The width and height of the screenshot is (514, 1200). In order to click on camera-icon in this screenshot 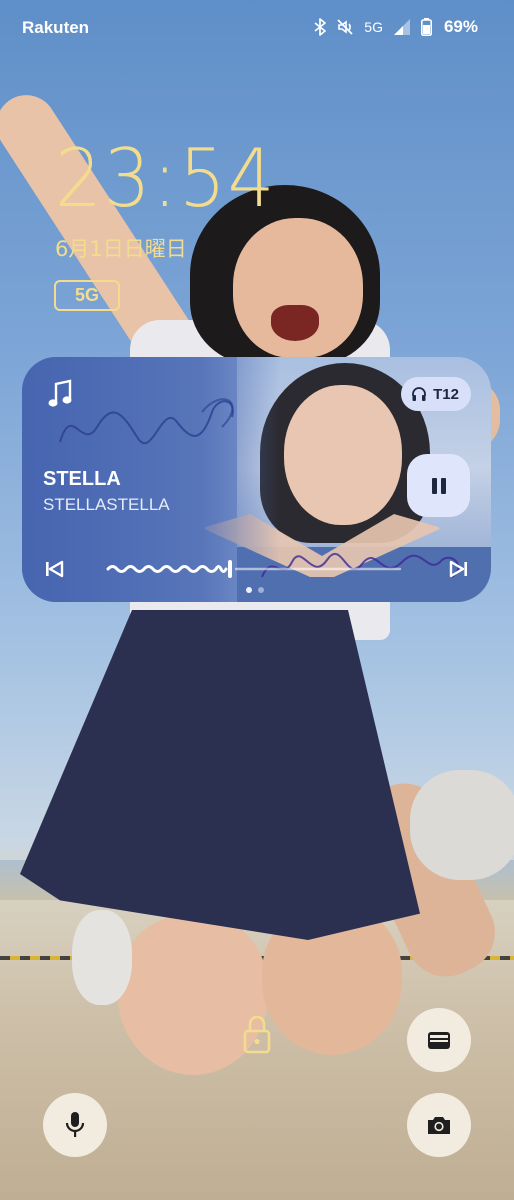, I will do `click(439, 1125)`.